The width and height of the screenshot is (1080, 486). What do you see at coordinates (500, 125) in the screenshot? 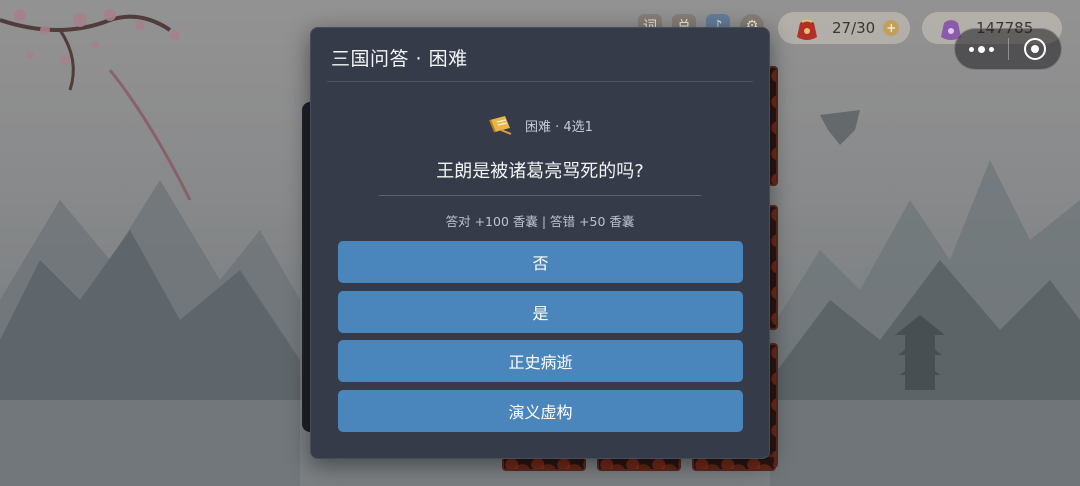
I see `scroll-icon` at bounding box center [500, 125].